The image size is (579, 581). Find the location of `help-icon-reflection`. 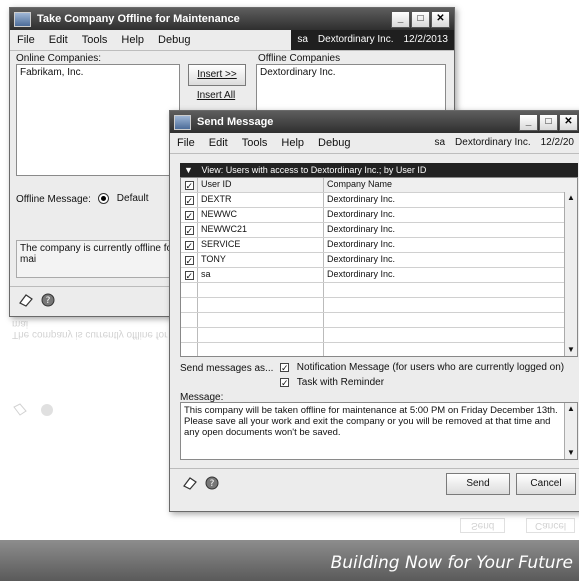

help-icon-reflection is located at coordinates (46, 410).